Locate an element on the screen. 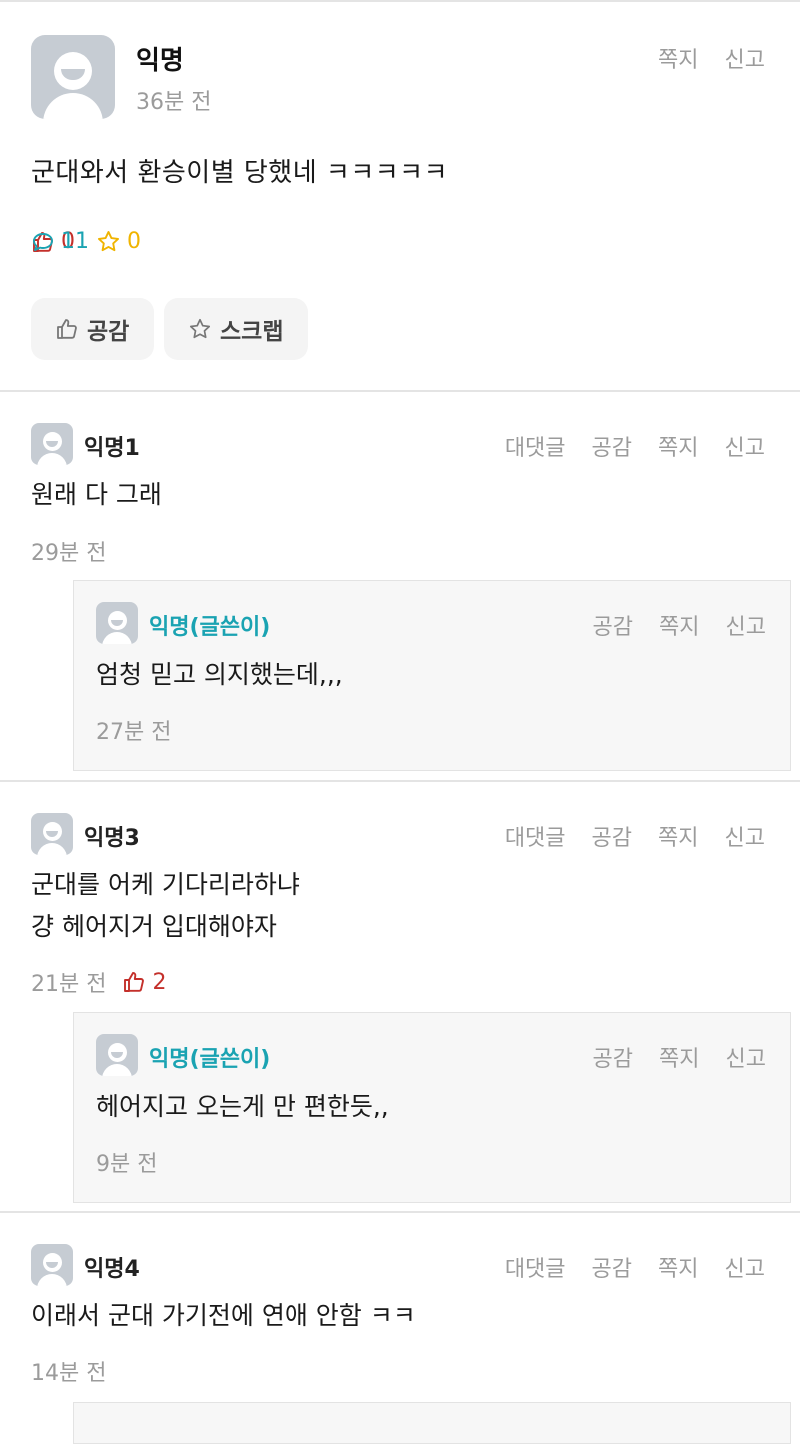  speech-bubble-icon is located at coordinates (43, 241).